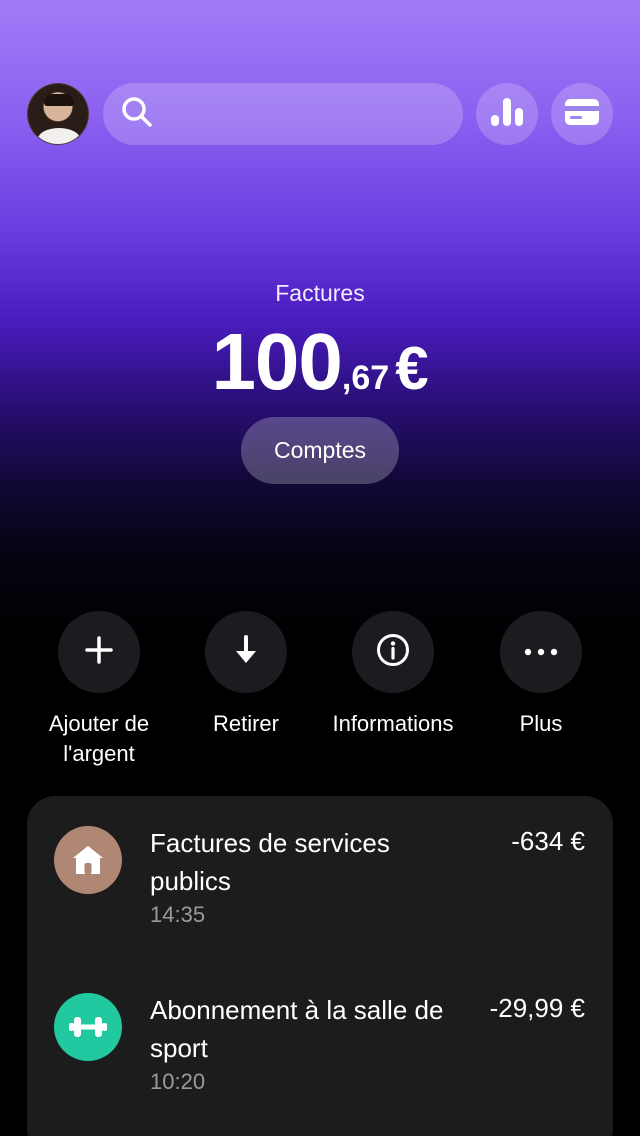  I want to click on transaction-amount: -634 €, so click(548, 841).